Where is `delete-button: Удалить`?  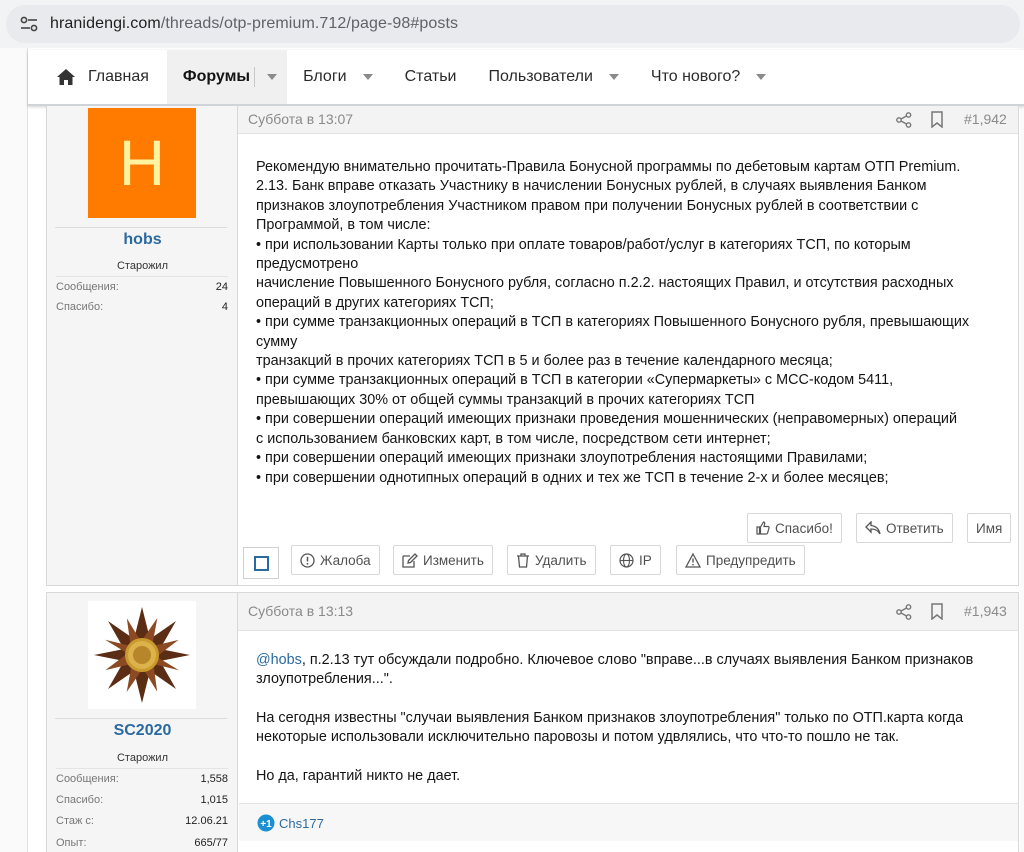
delete-button: Удалить is located at coordinates (551, 560).